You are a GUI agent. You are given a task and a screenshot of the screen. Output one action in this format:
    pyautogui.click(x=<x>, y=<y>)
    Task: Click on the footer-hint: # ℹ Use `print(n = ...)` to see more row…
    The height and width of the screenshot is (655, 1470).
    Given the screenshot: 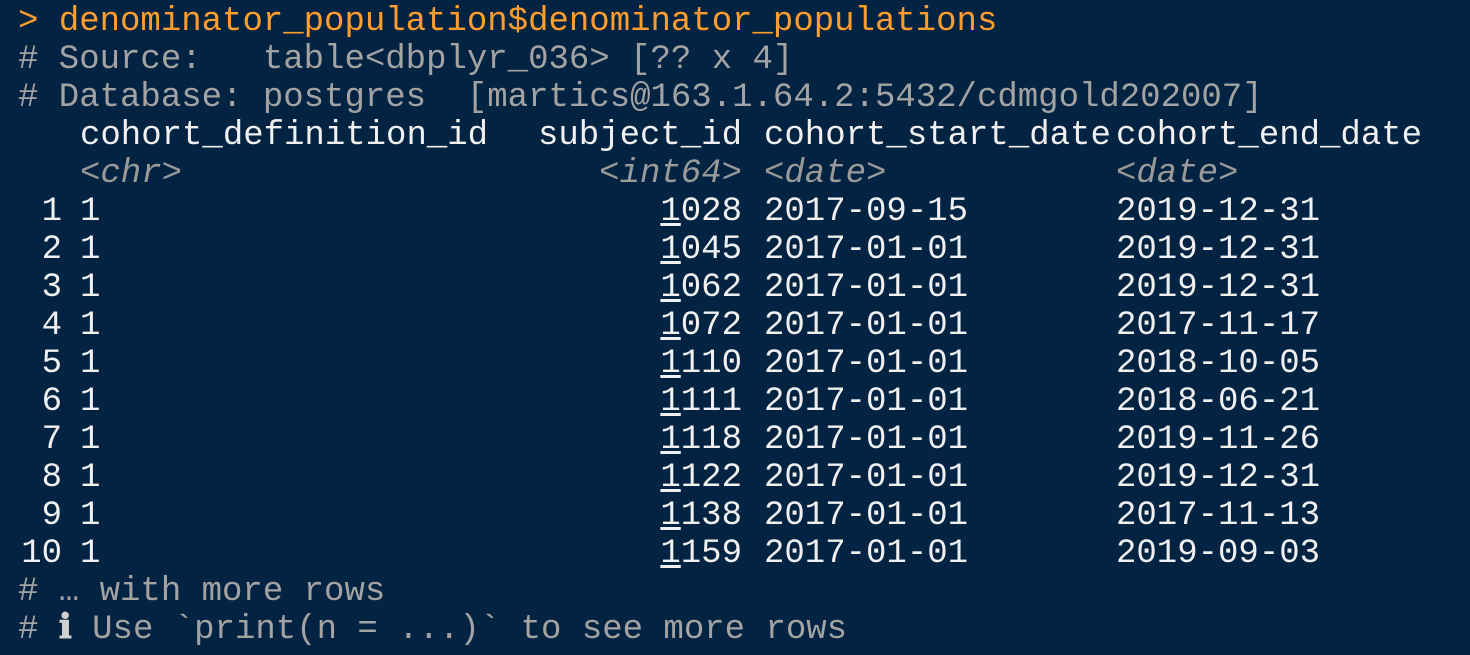 What is the action you would take?
    pyautogui.click(x=744, y=630)
    